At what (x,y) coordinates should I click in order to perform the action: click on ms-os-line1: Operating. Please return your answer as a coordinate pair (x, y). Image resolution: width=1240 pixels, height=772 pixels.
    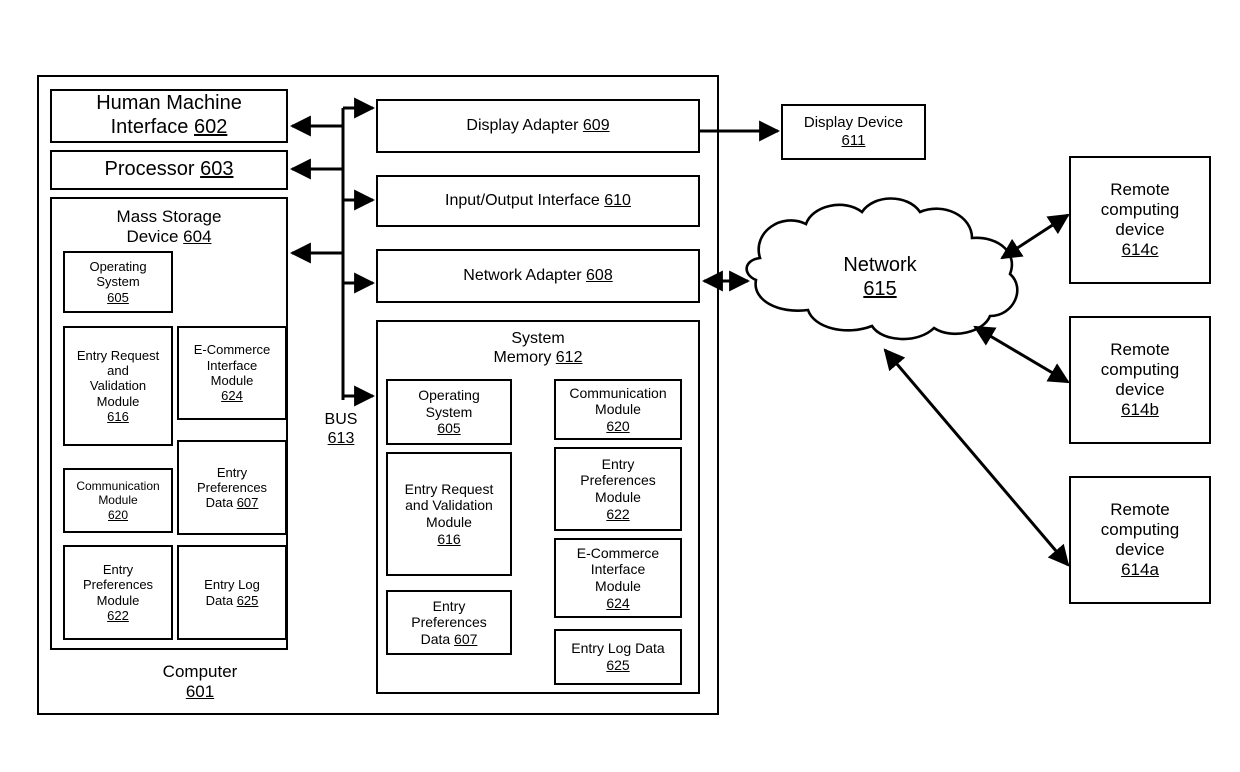
    Looking at the image, I should click on (118, 266).